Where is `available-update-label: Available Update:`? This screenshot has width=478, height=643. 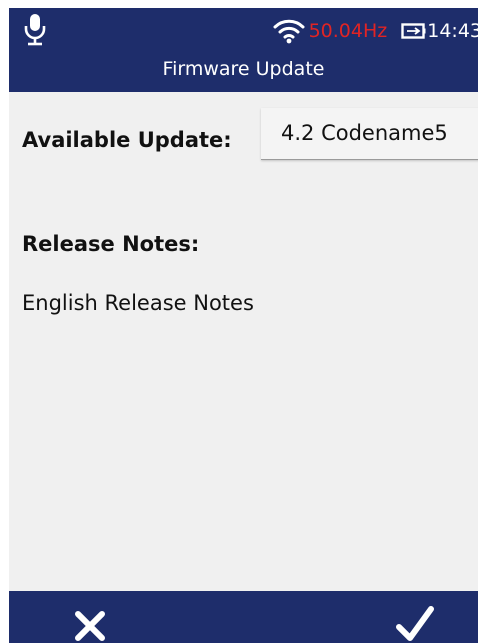
available-update-label: Available Update: is located at coordinates (127, 140).